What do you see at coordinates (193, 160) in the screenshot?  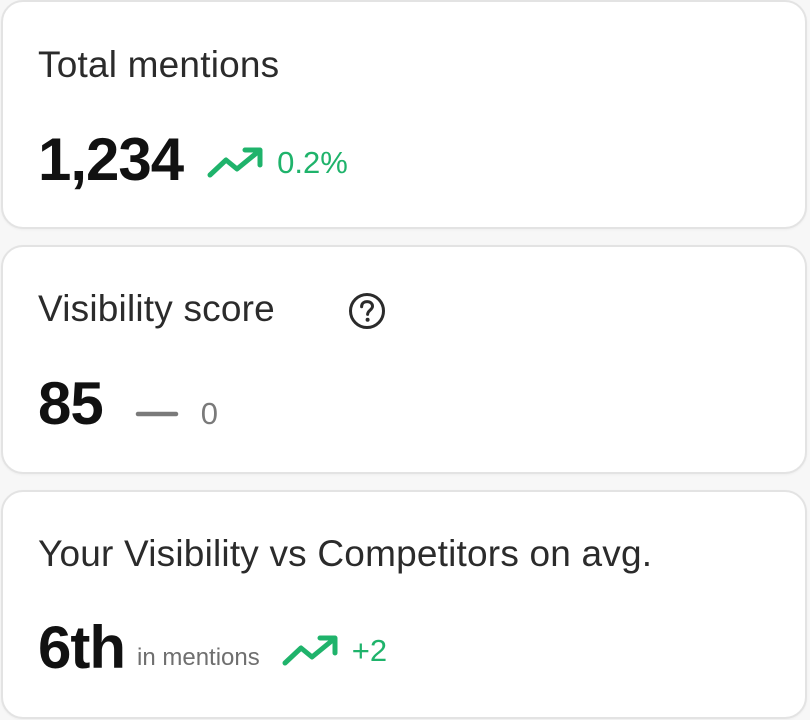 I see `metric-value-row: 1,234 0.2%` at bounding box center [193, 160].